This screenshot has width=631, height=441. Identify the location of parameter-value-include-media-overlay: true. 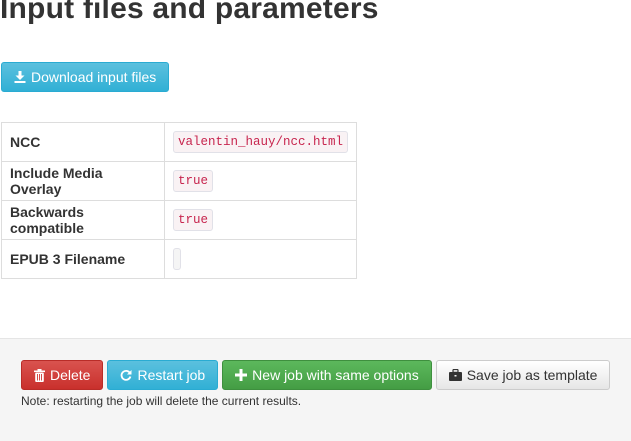
(192, 181).